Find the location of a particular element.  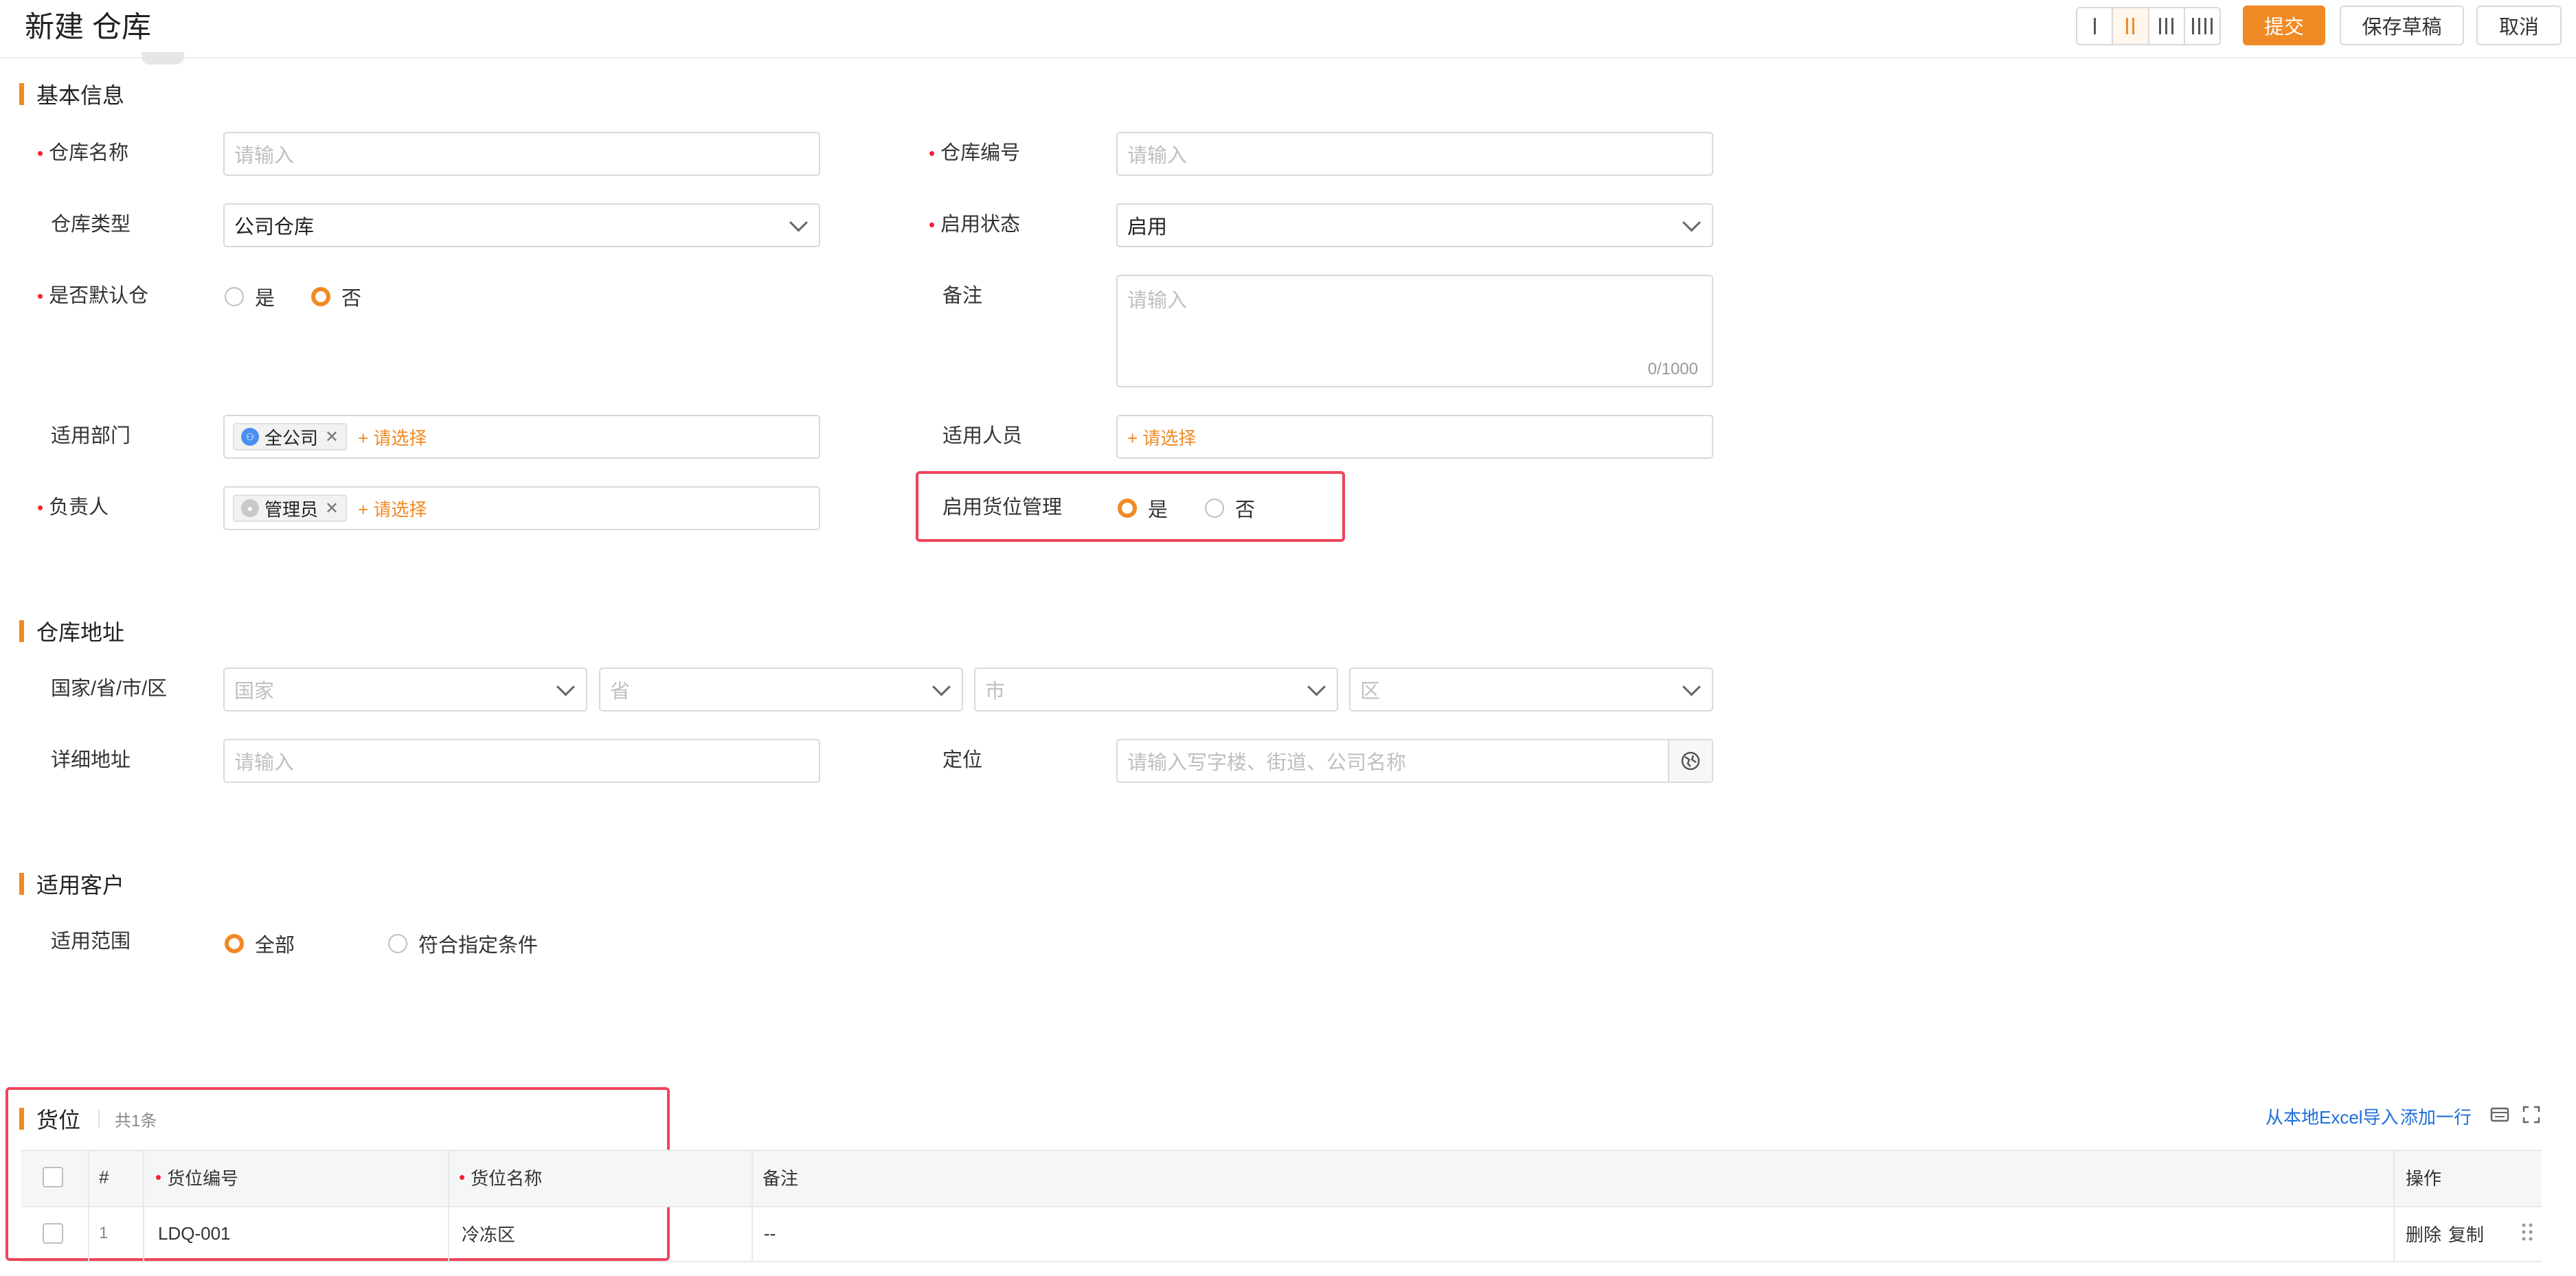

toggle-switch-partial is located at coordinates (163, 58).